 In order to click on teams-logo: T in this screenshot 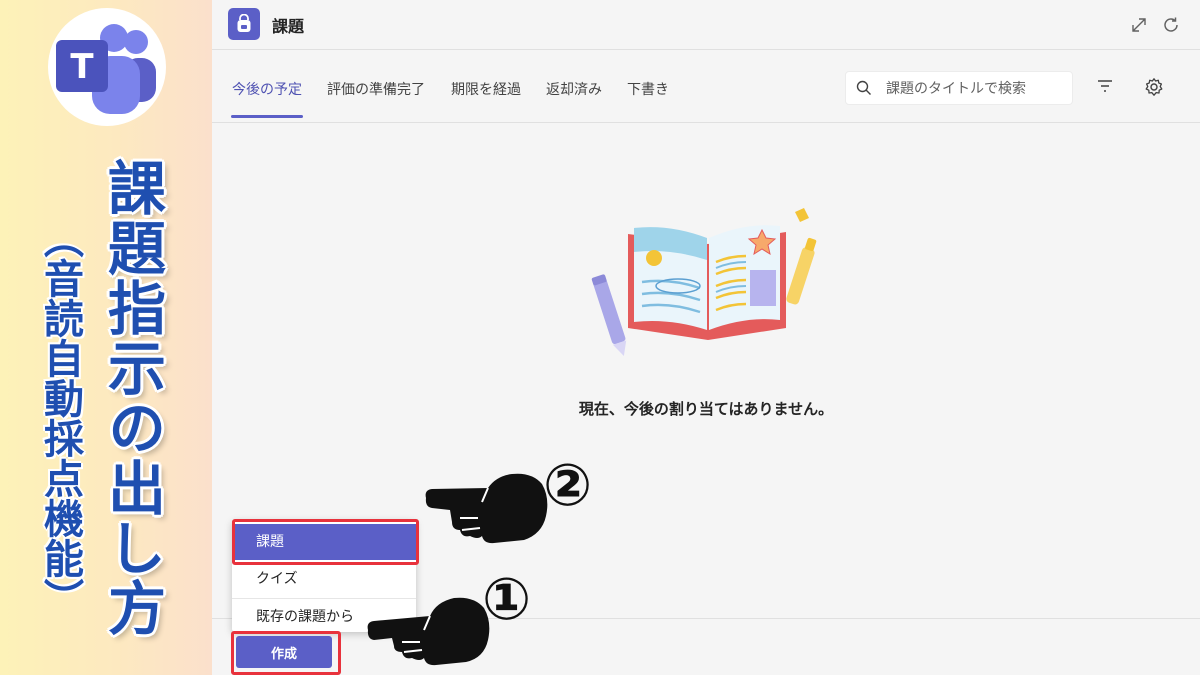, I will do `click(107, 67)`.